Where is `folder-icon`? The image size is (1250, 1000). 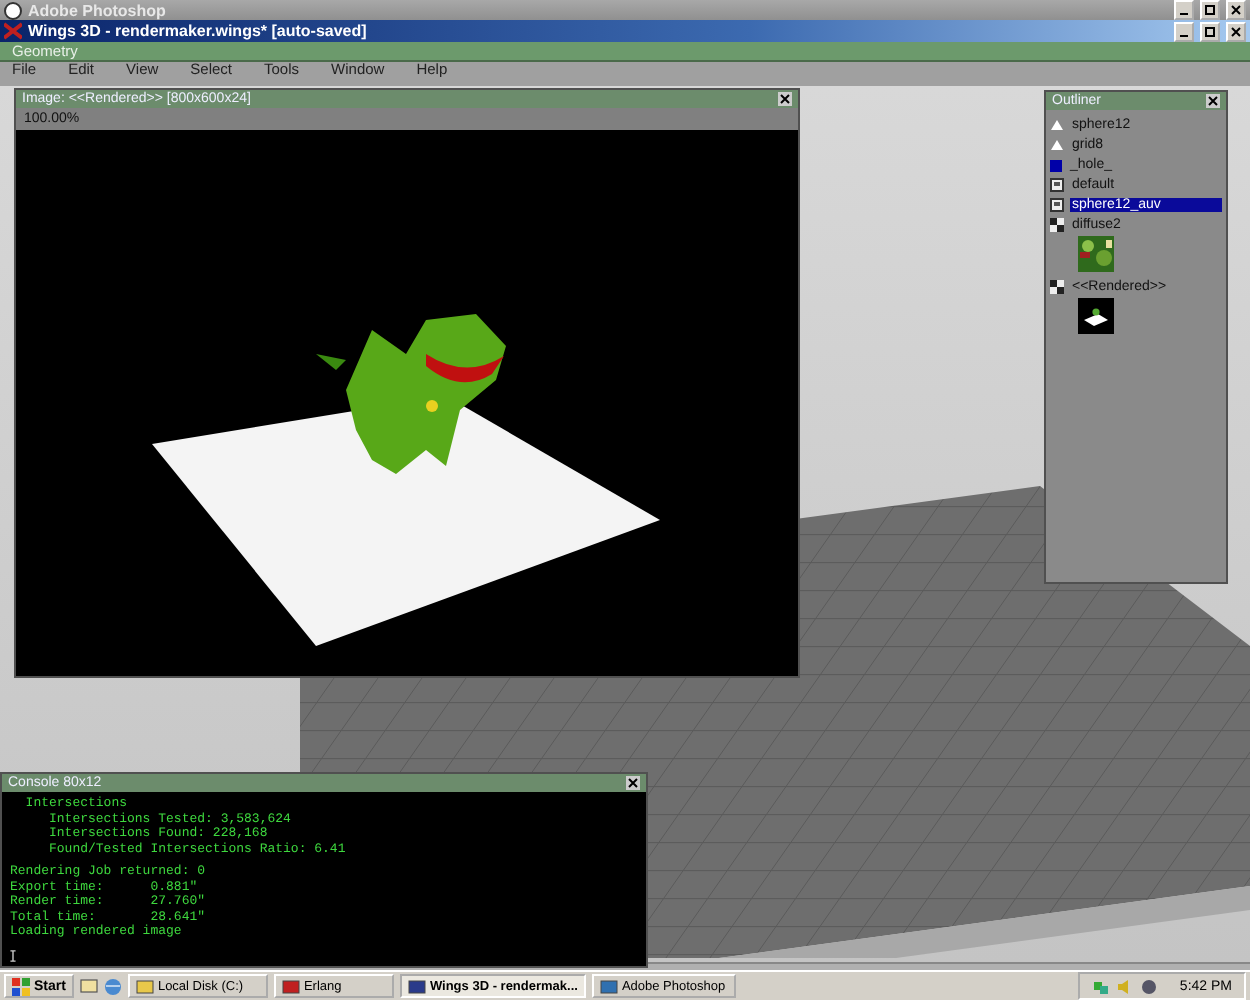 folder-icon is located at coordinates (144, 986).